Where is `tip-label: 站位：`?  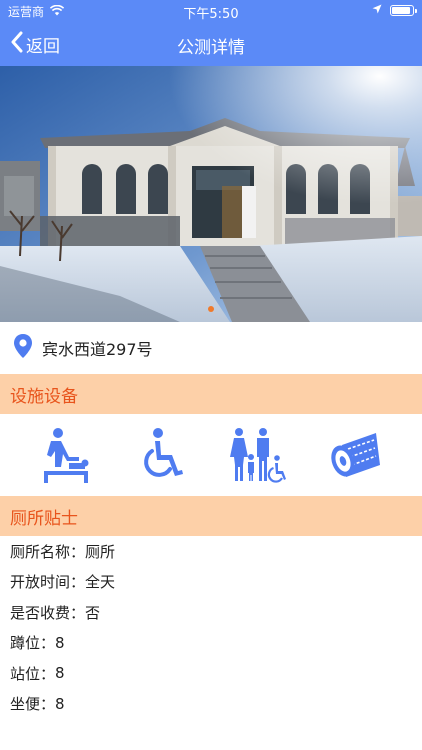
tip-label: 站位： is located at coordinates (33, 673).